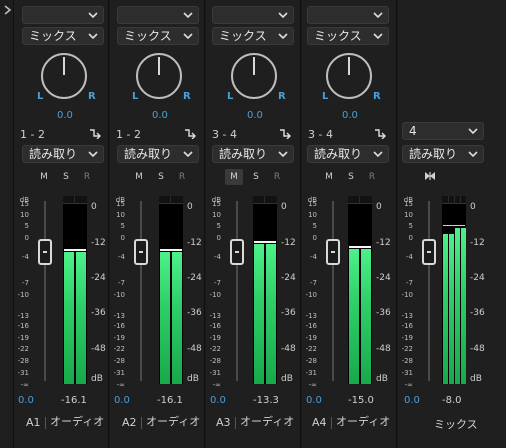 This screenshot has width=506, height=448. What do you see at coordinates (122, 226) in the screenshot?
I see `fader-scale-label: 5` at bounding box center [122, 226].